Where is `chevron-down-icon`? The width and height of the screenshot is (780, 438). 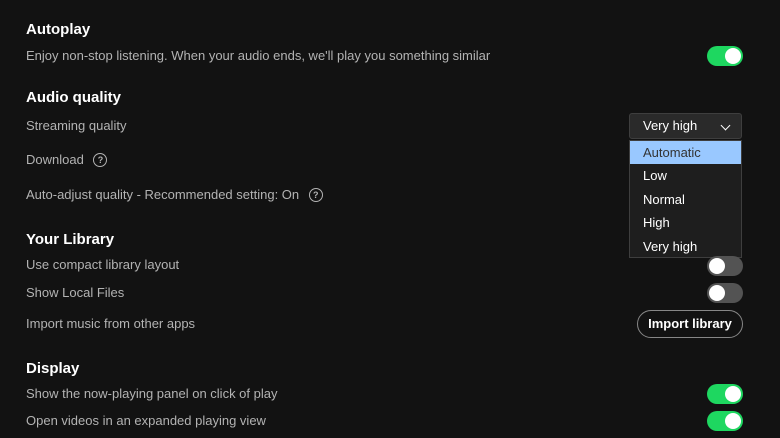 chevron-down-icon is located at coordinates (725, 125).